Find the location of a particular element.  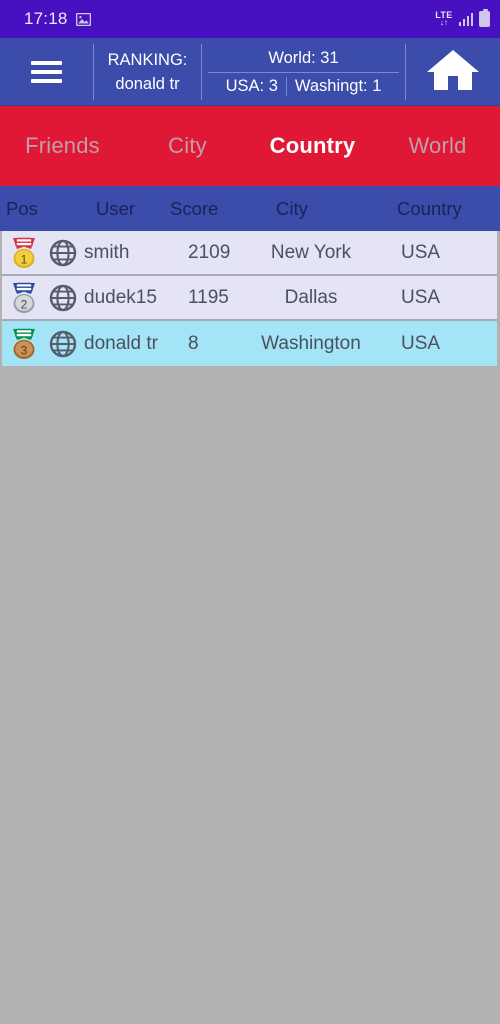

ranking-username: donald tr is located at coordinates (147, 83).